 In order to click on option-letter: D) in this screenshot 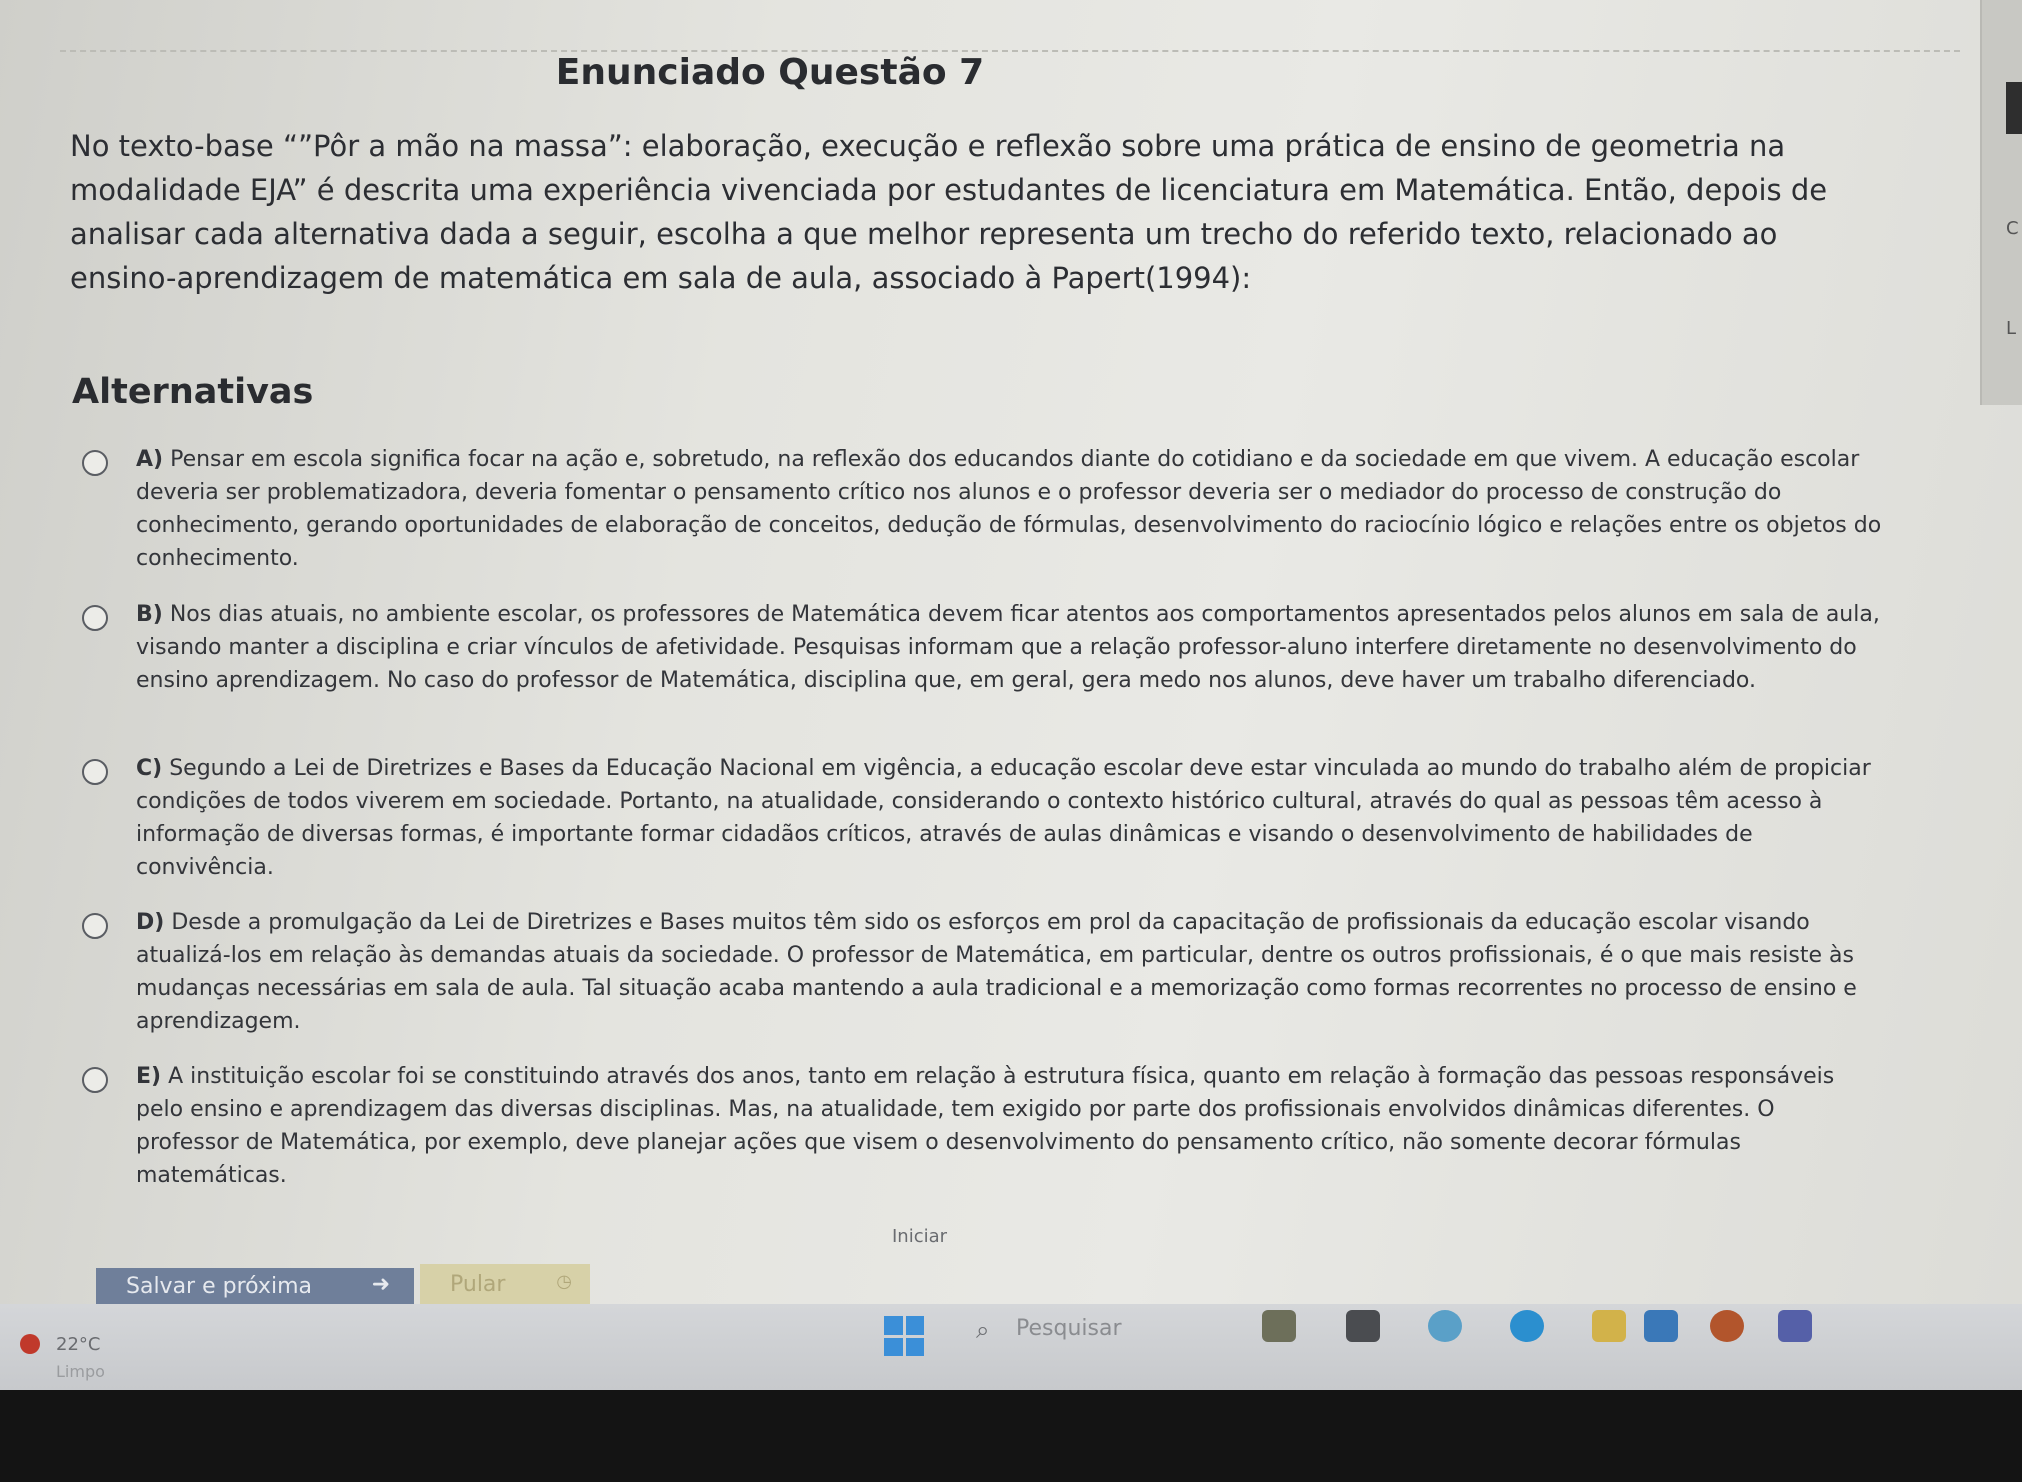, I will do `click(150, 922)`.